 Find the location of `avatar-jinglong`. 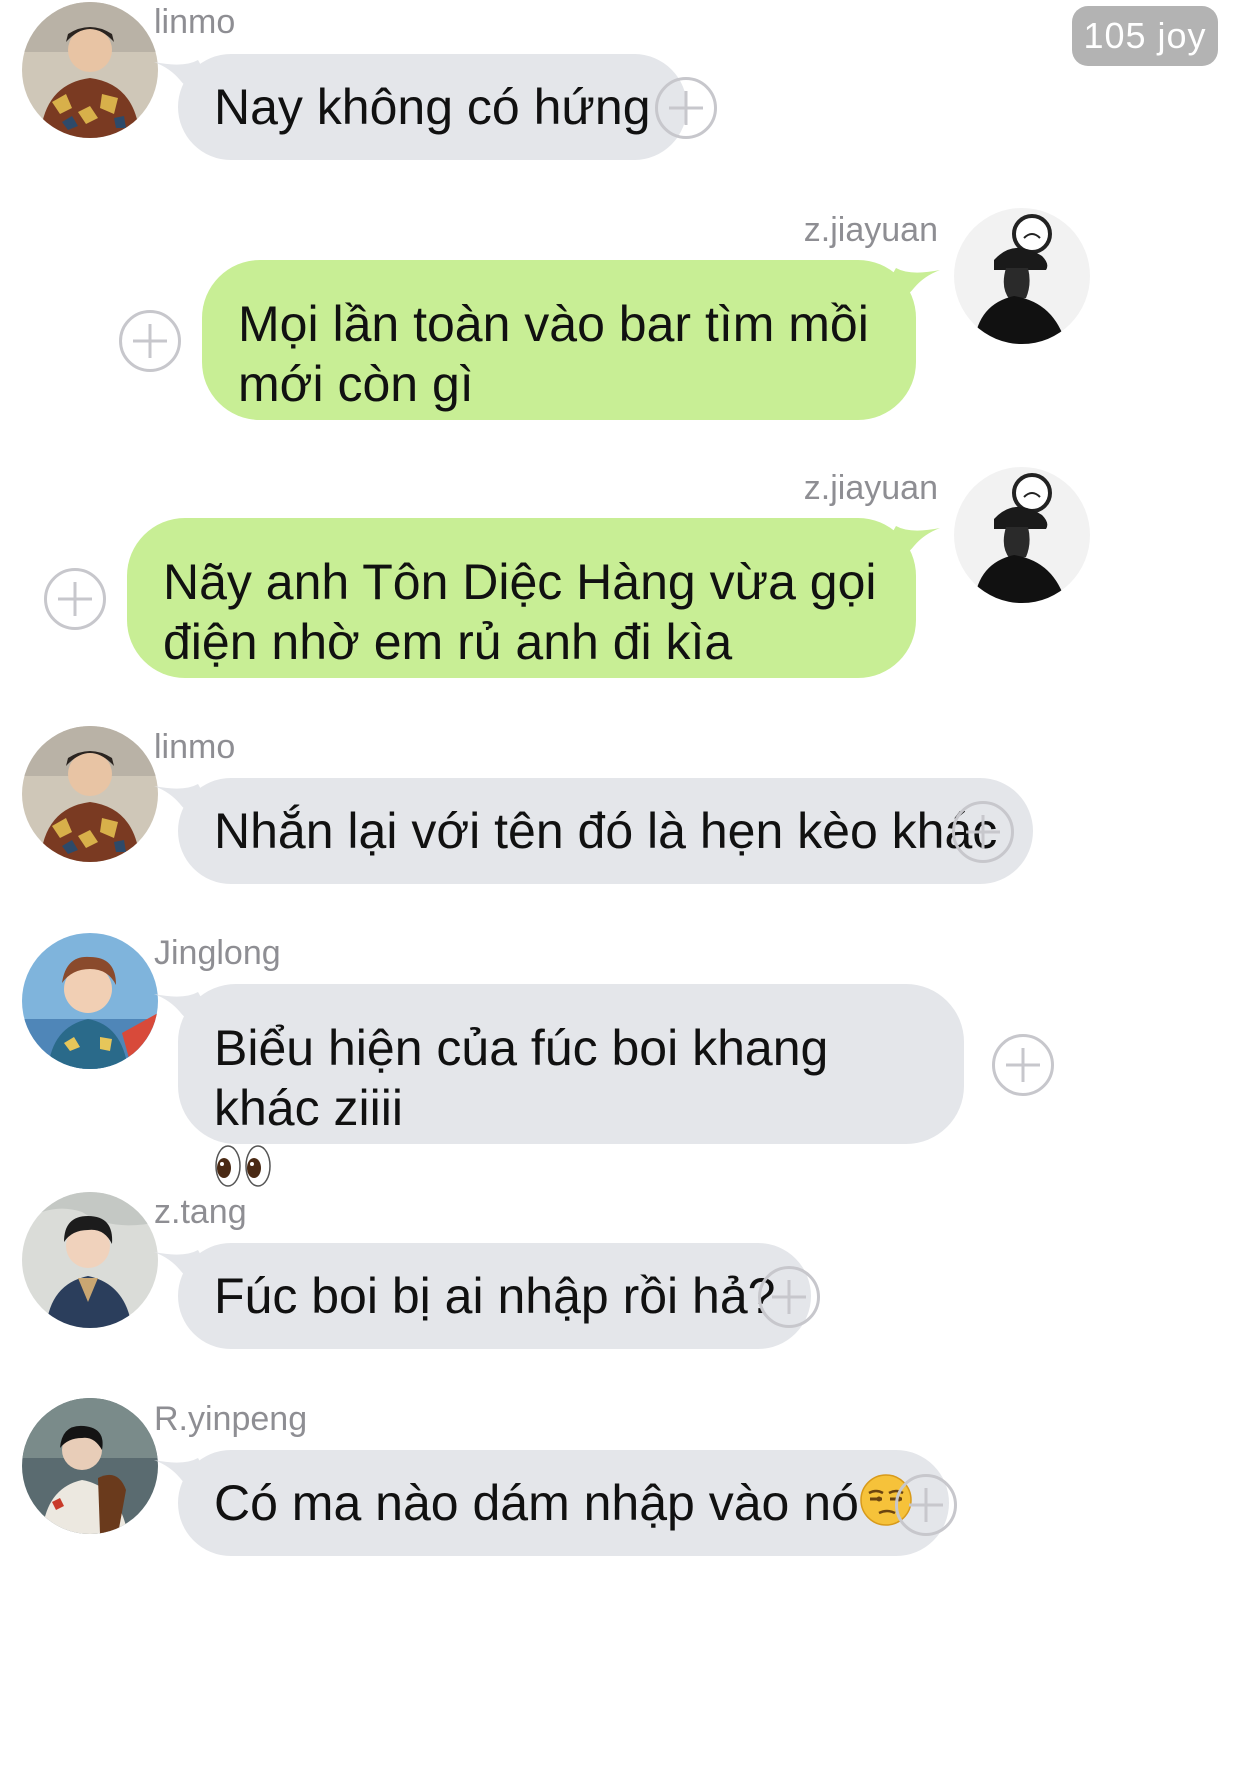

avatar-jinglong is located at coordinates (90, 1001).